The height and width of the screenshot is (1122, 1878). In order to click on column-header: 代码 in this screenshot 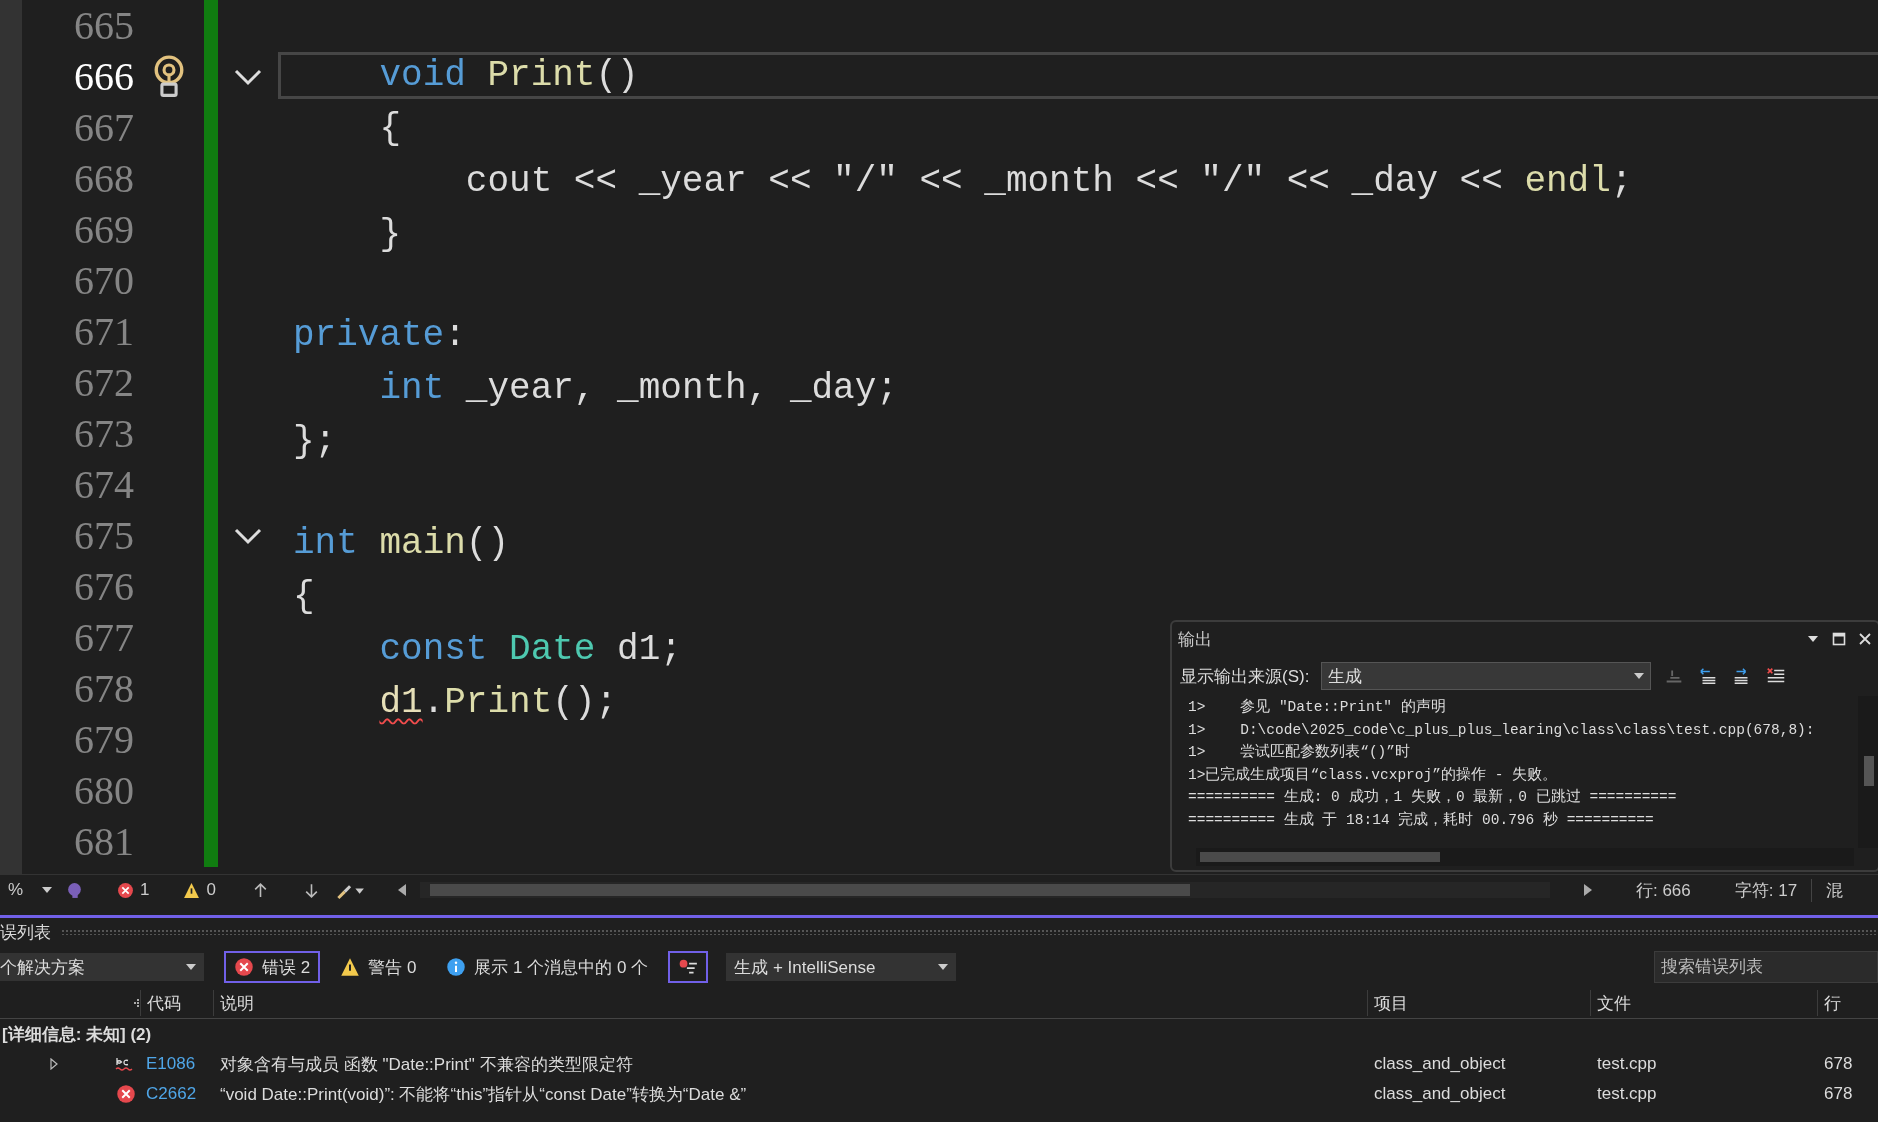, I will do `click(176, 1003)`.